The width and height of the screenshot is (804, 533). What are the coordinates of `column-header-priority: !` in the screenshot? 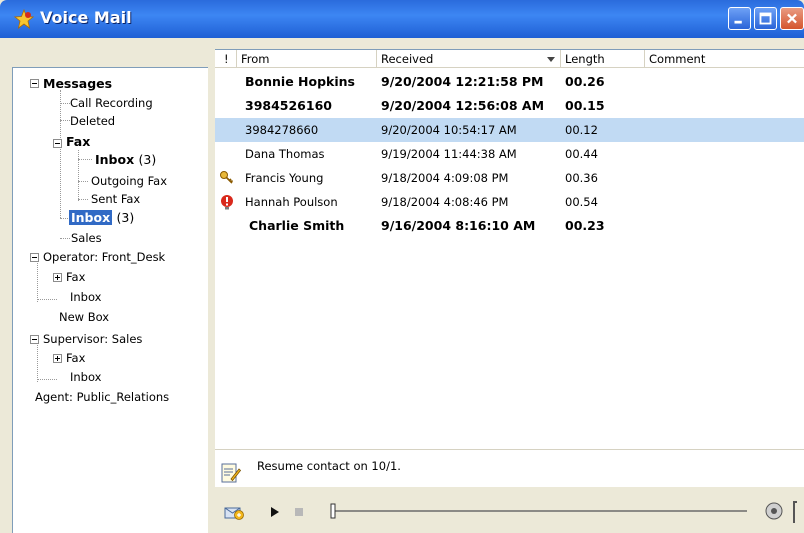 It's located at (226, 59).